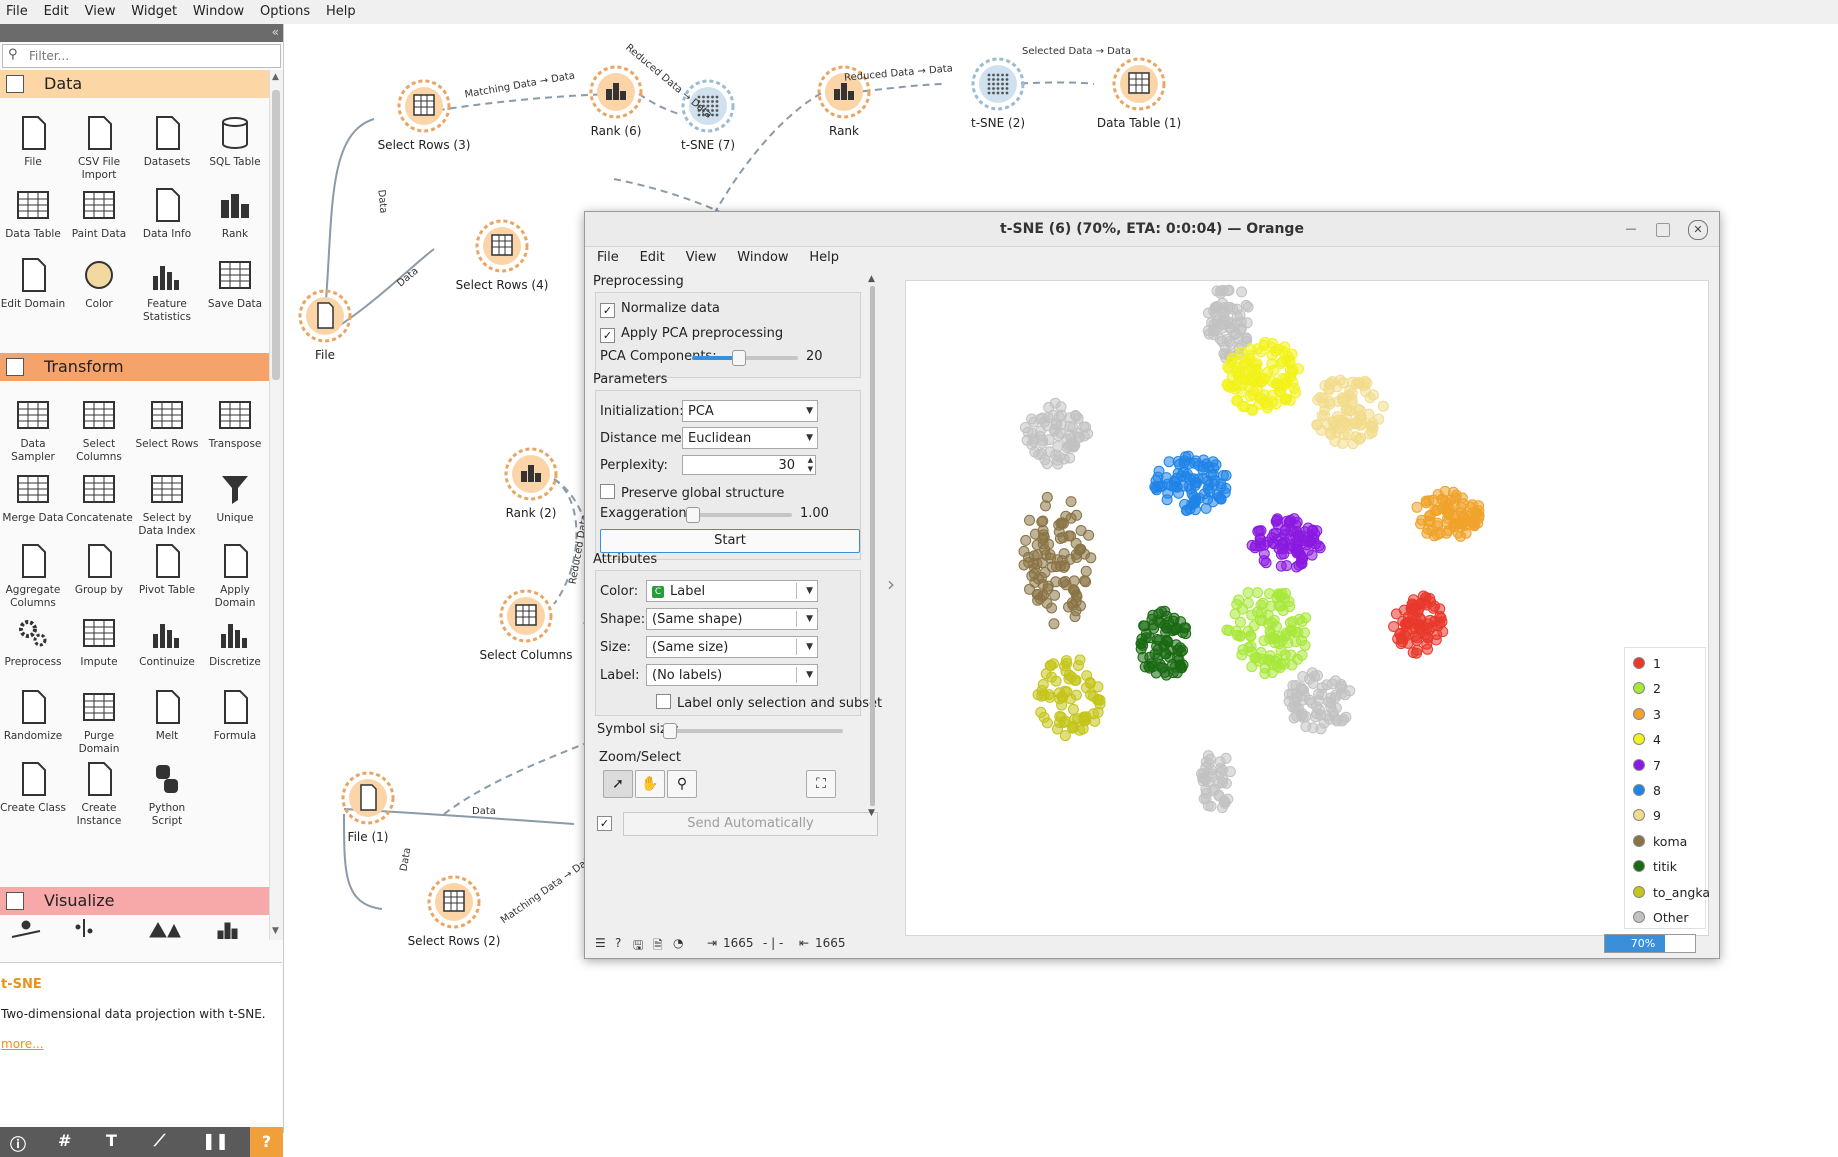 The image size is (1838, 1157). I want to click on widget-select-columns: Select Columns, so click(99, 430).